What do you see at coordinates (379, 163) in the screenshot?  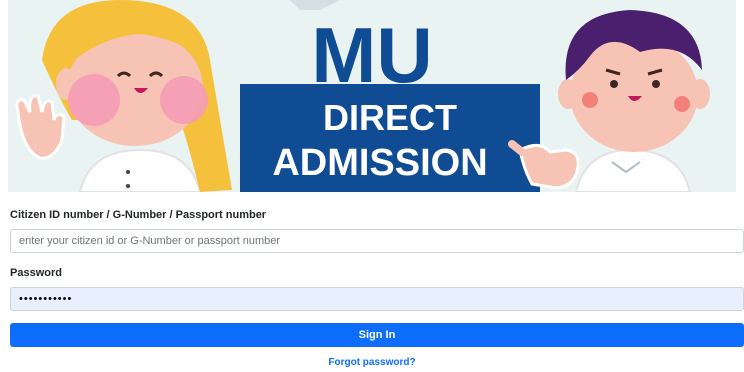 I see `title-admission: ADMISSION` at bounding box center [379, 163].